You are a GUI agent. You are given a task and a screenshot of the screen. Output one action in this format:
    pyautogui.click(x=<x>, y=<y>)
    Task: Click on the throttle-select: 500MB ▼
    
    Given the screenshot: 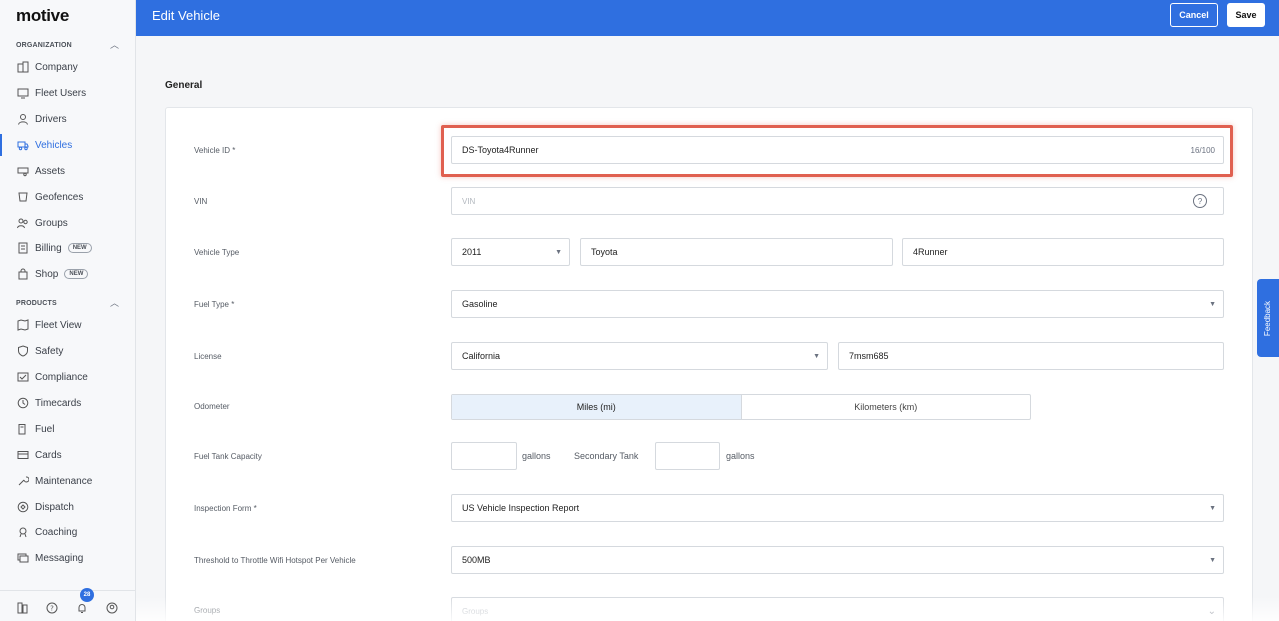 What is the action you would take?
    pyautogui.click(x=837, y=560)
    